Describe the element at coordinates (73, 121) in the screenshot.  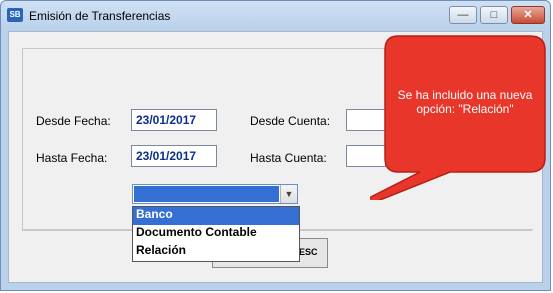
I see `desde-fecha-label: Desde Fecha:` at that location.